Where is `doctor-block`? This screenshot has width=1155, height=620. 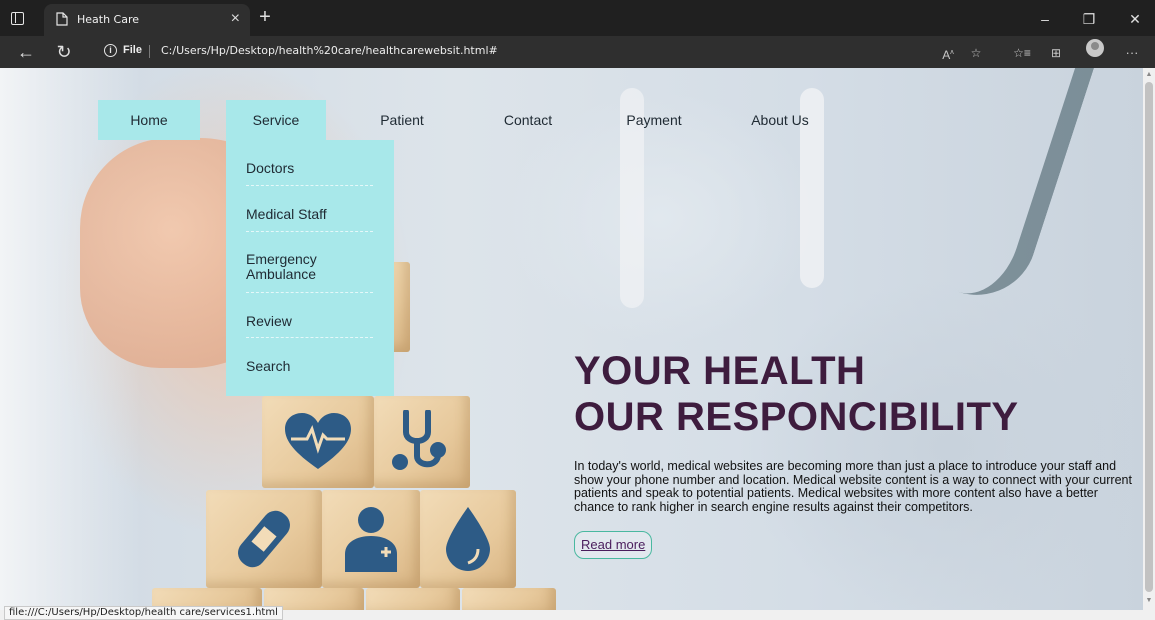
doctor-block is located at coordinates (371, 539).